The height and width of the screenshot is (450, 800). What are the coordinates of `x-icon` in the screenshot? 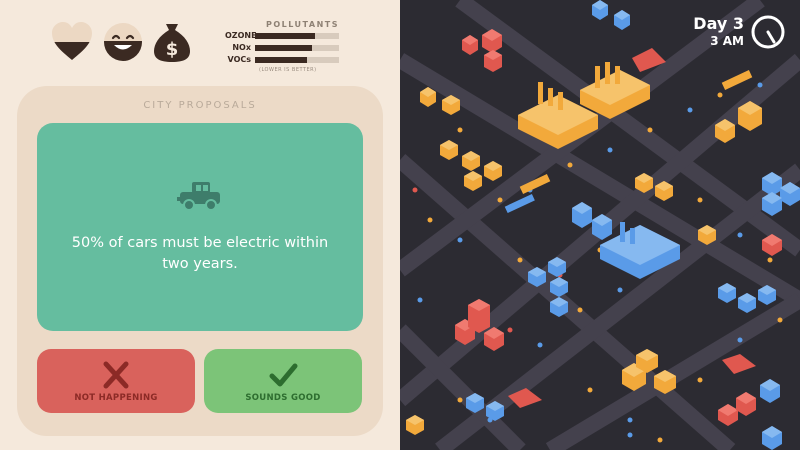 It's located at (116, 375).